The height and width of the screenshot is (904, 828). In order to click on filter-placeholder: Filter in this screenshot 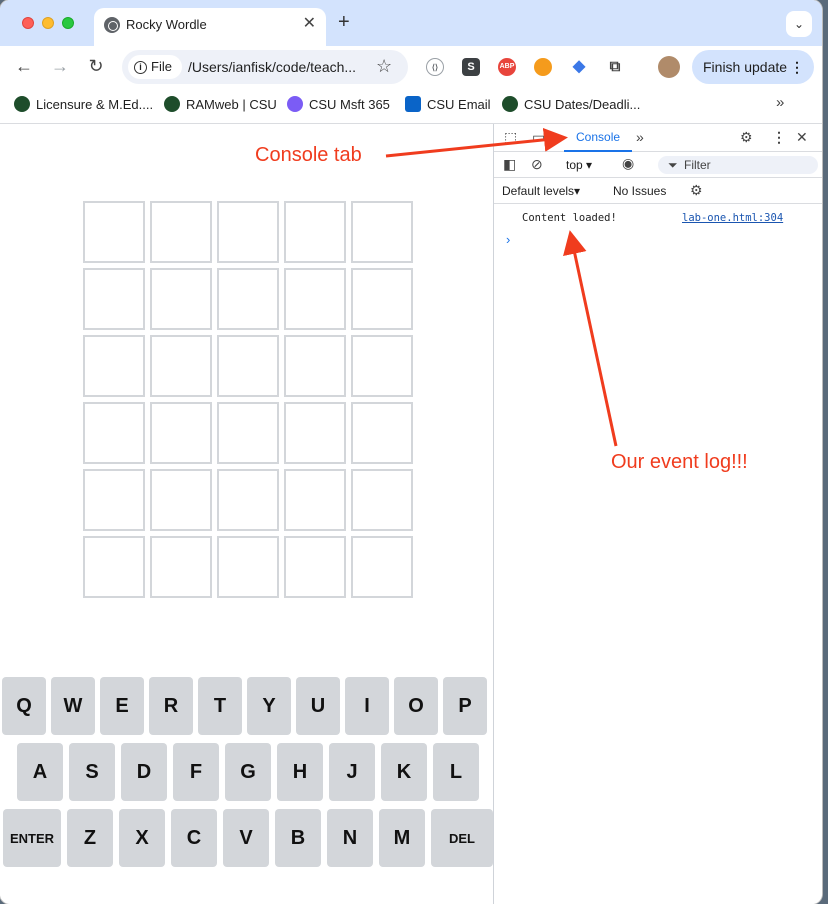, I will do `click(697, 165)`.